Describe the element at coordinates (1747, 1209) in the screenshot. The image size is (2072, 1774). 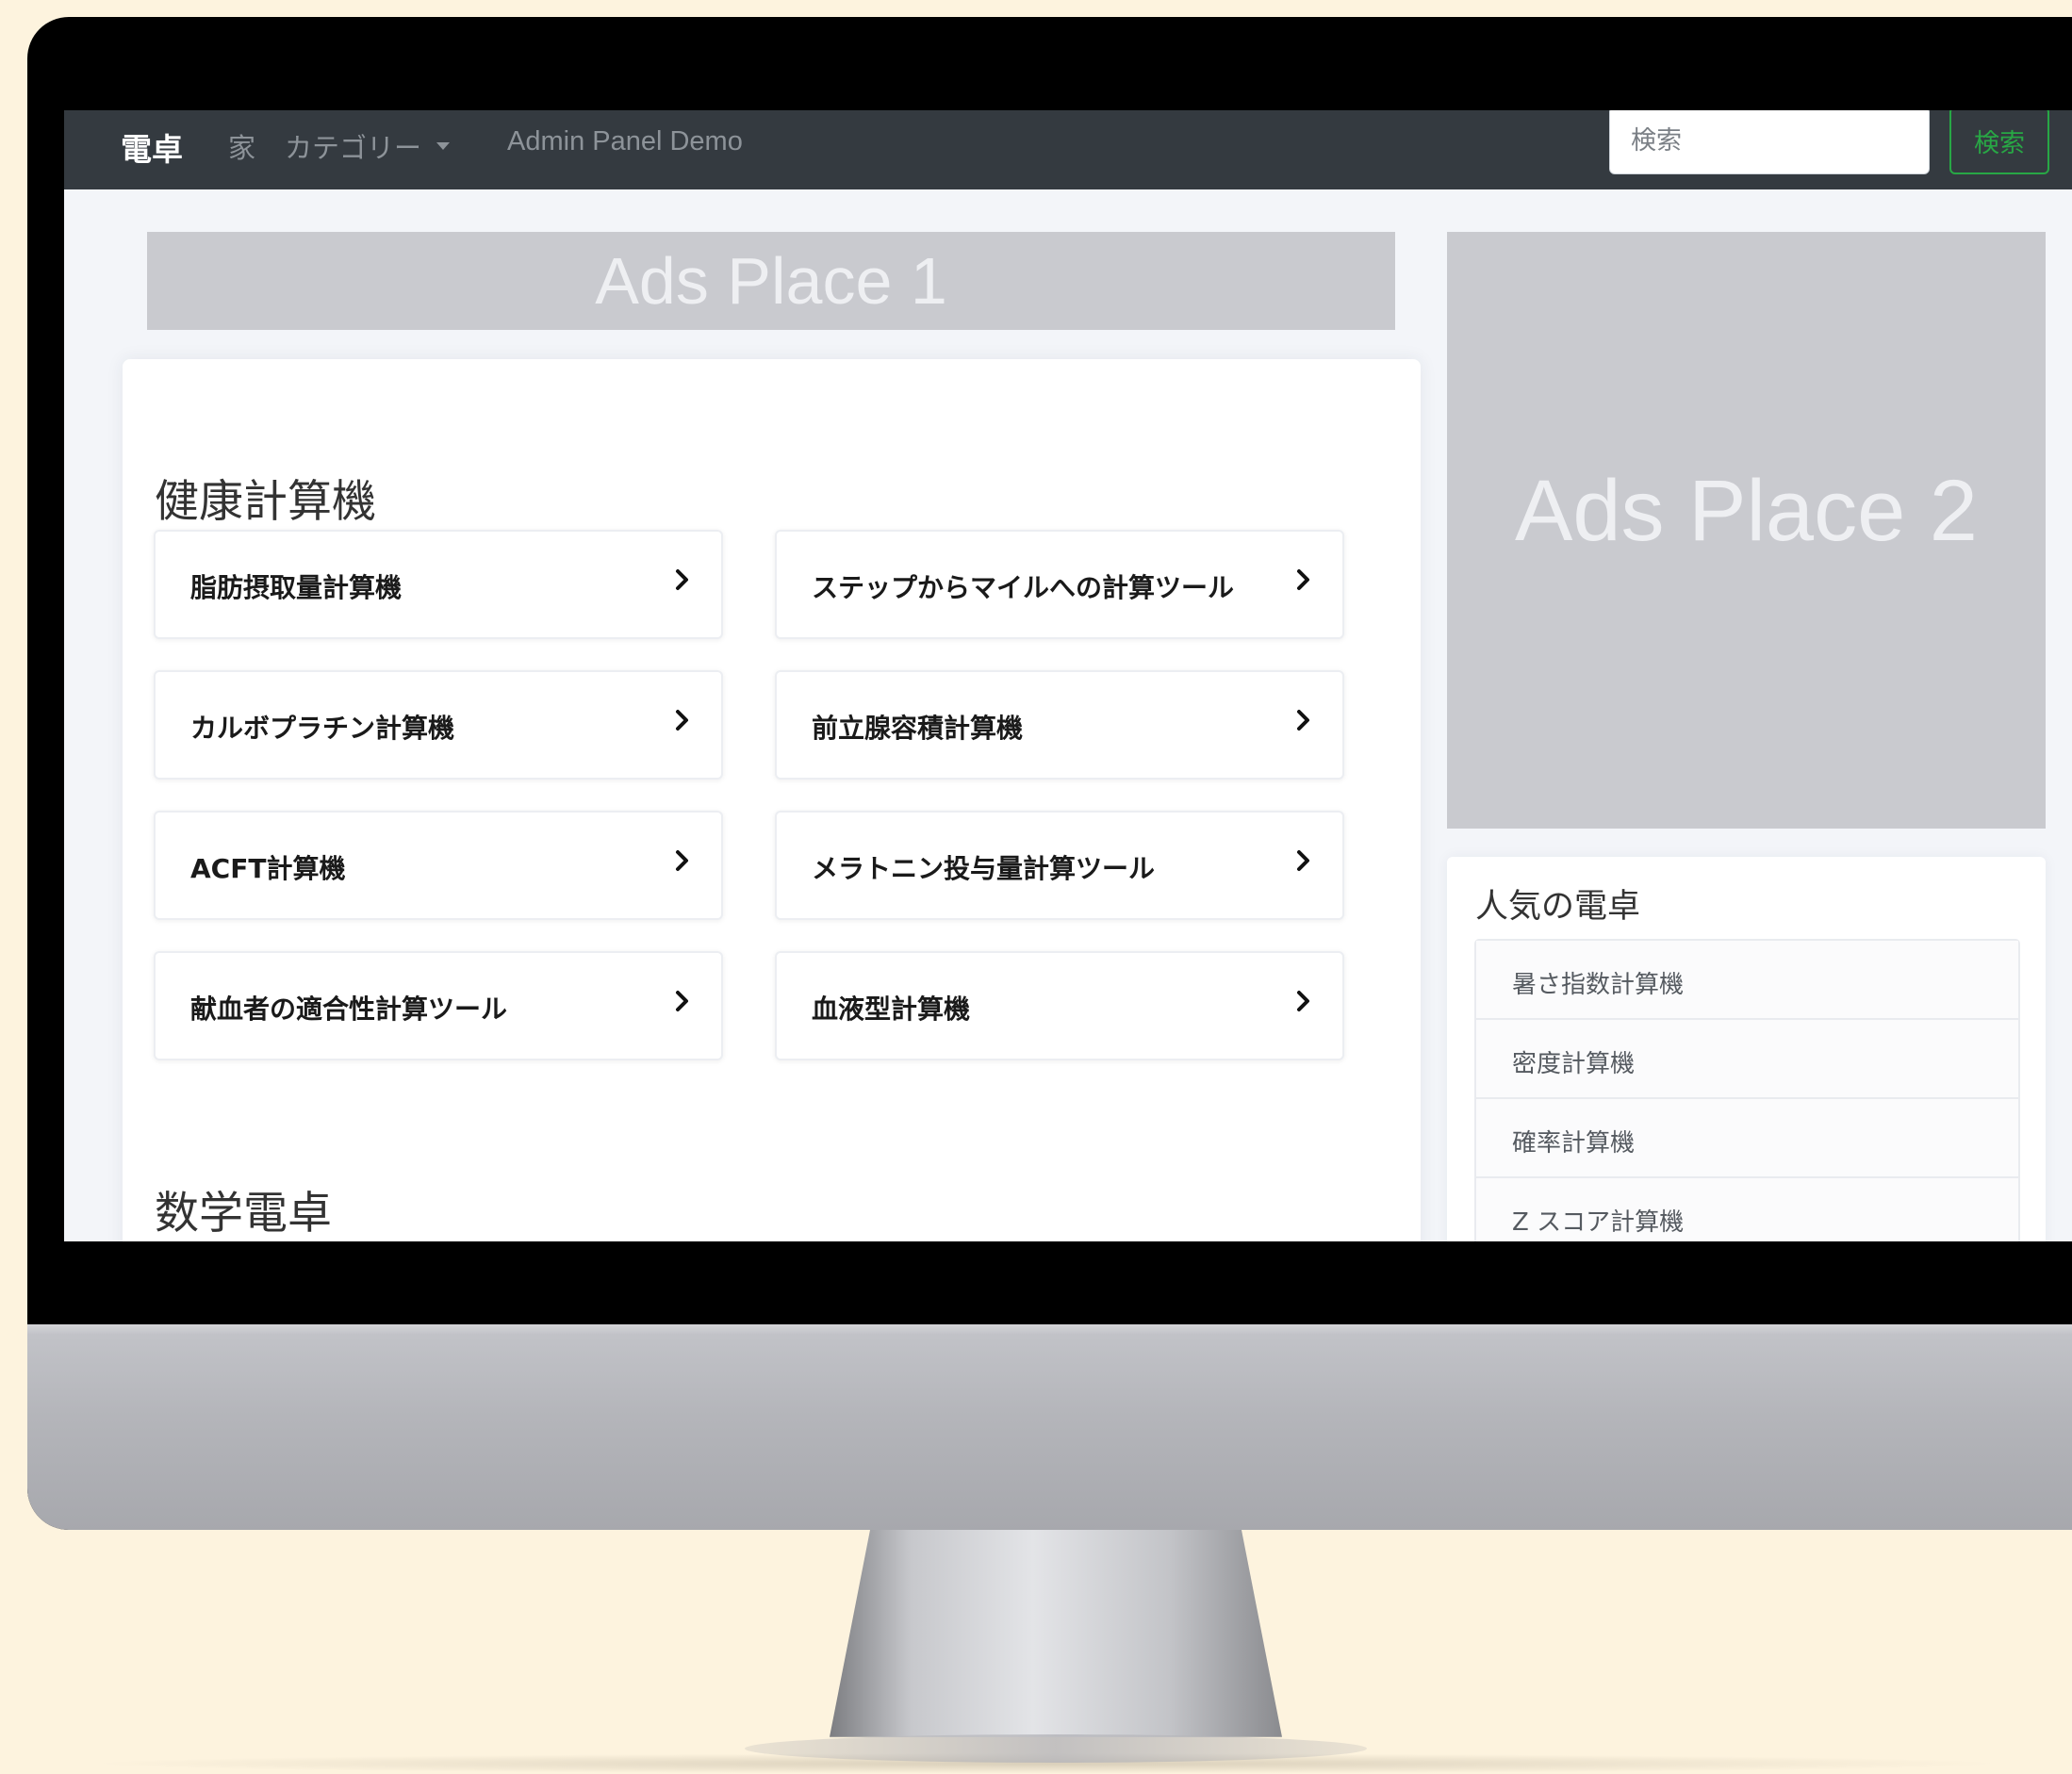
I see `popular-list-item: Z スコア計算機` at that location.